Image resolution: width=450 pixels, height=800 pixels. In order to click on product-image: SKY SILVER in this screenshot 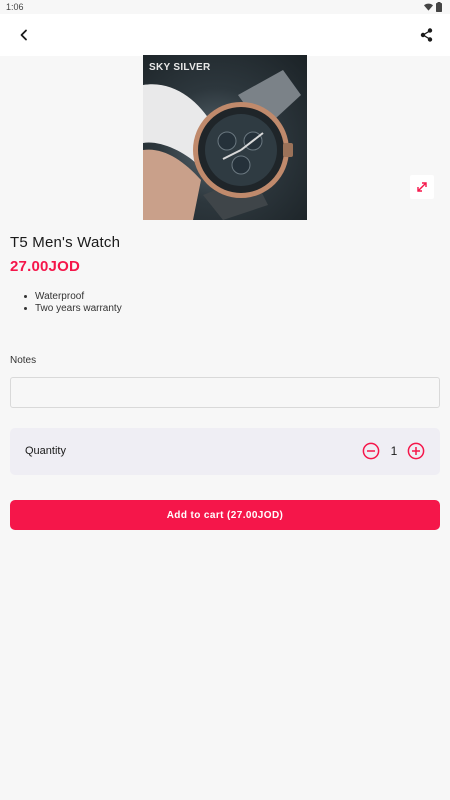, I will do `click(225, 137)`.